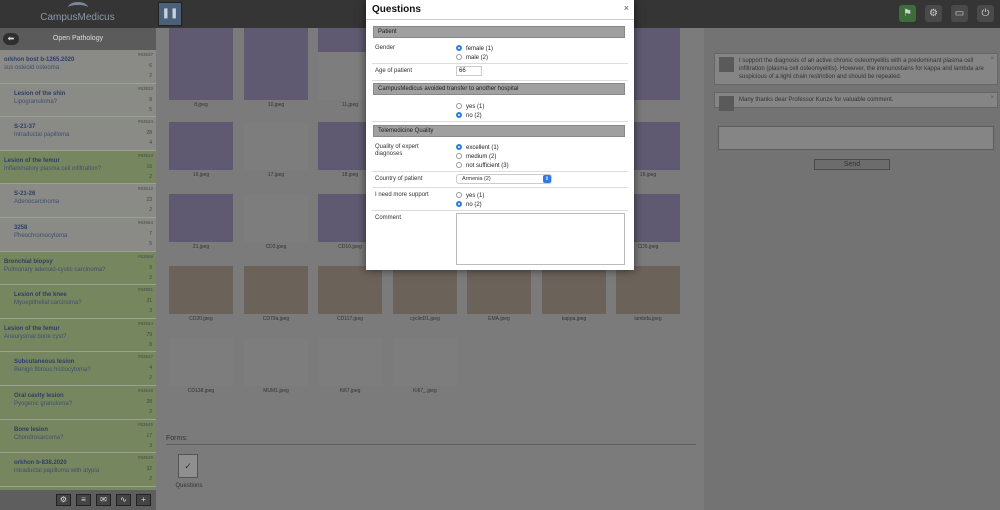 Image resolution: width=1000 pixels, height=510 pixels. What do you see at coordinates (469, 204) in the screenshot?
I see `radio-support-no: no (2)` at bounding box center [469, 204].